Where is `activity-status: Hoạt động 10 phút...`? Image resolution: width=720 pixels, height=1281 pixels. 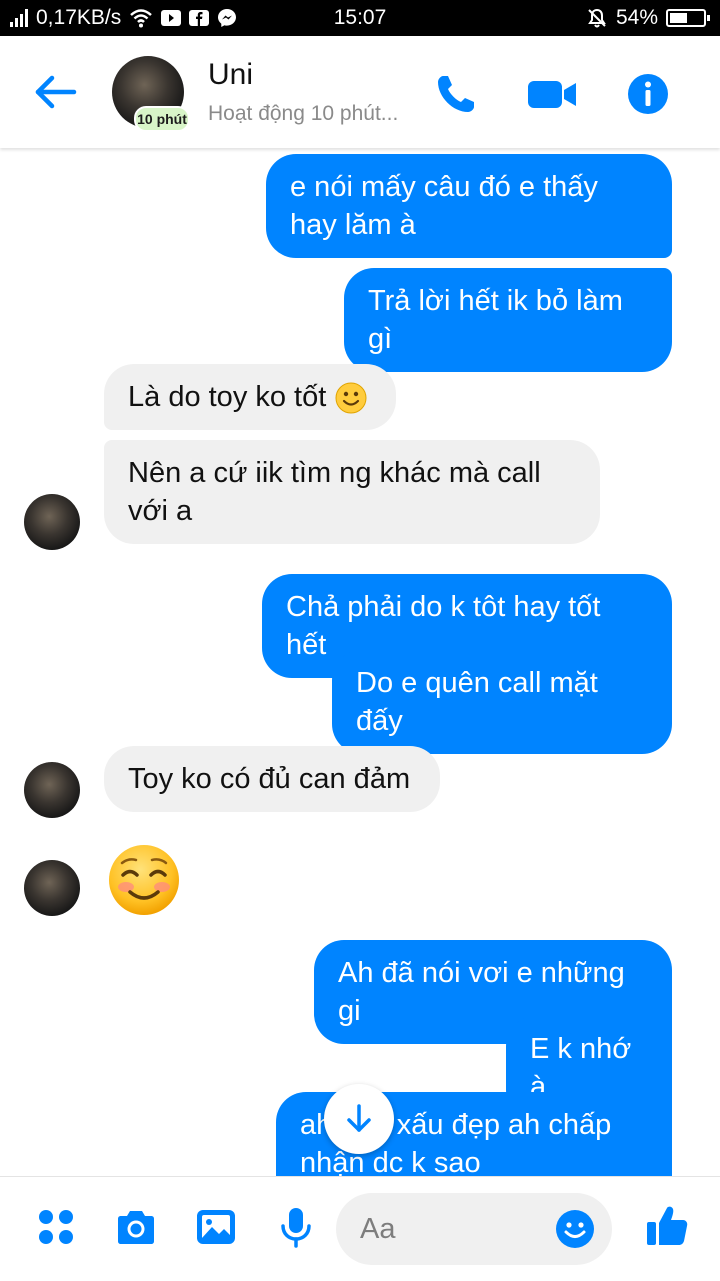
activity-status: Hoạt động 10 phút... is located at coordinates (303, 113).